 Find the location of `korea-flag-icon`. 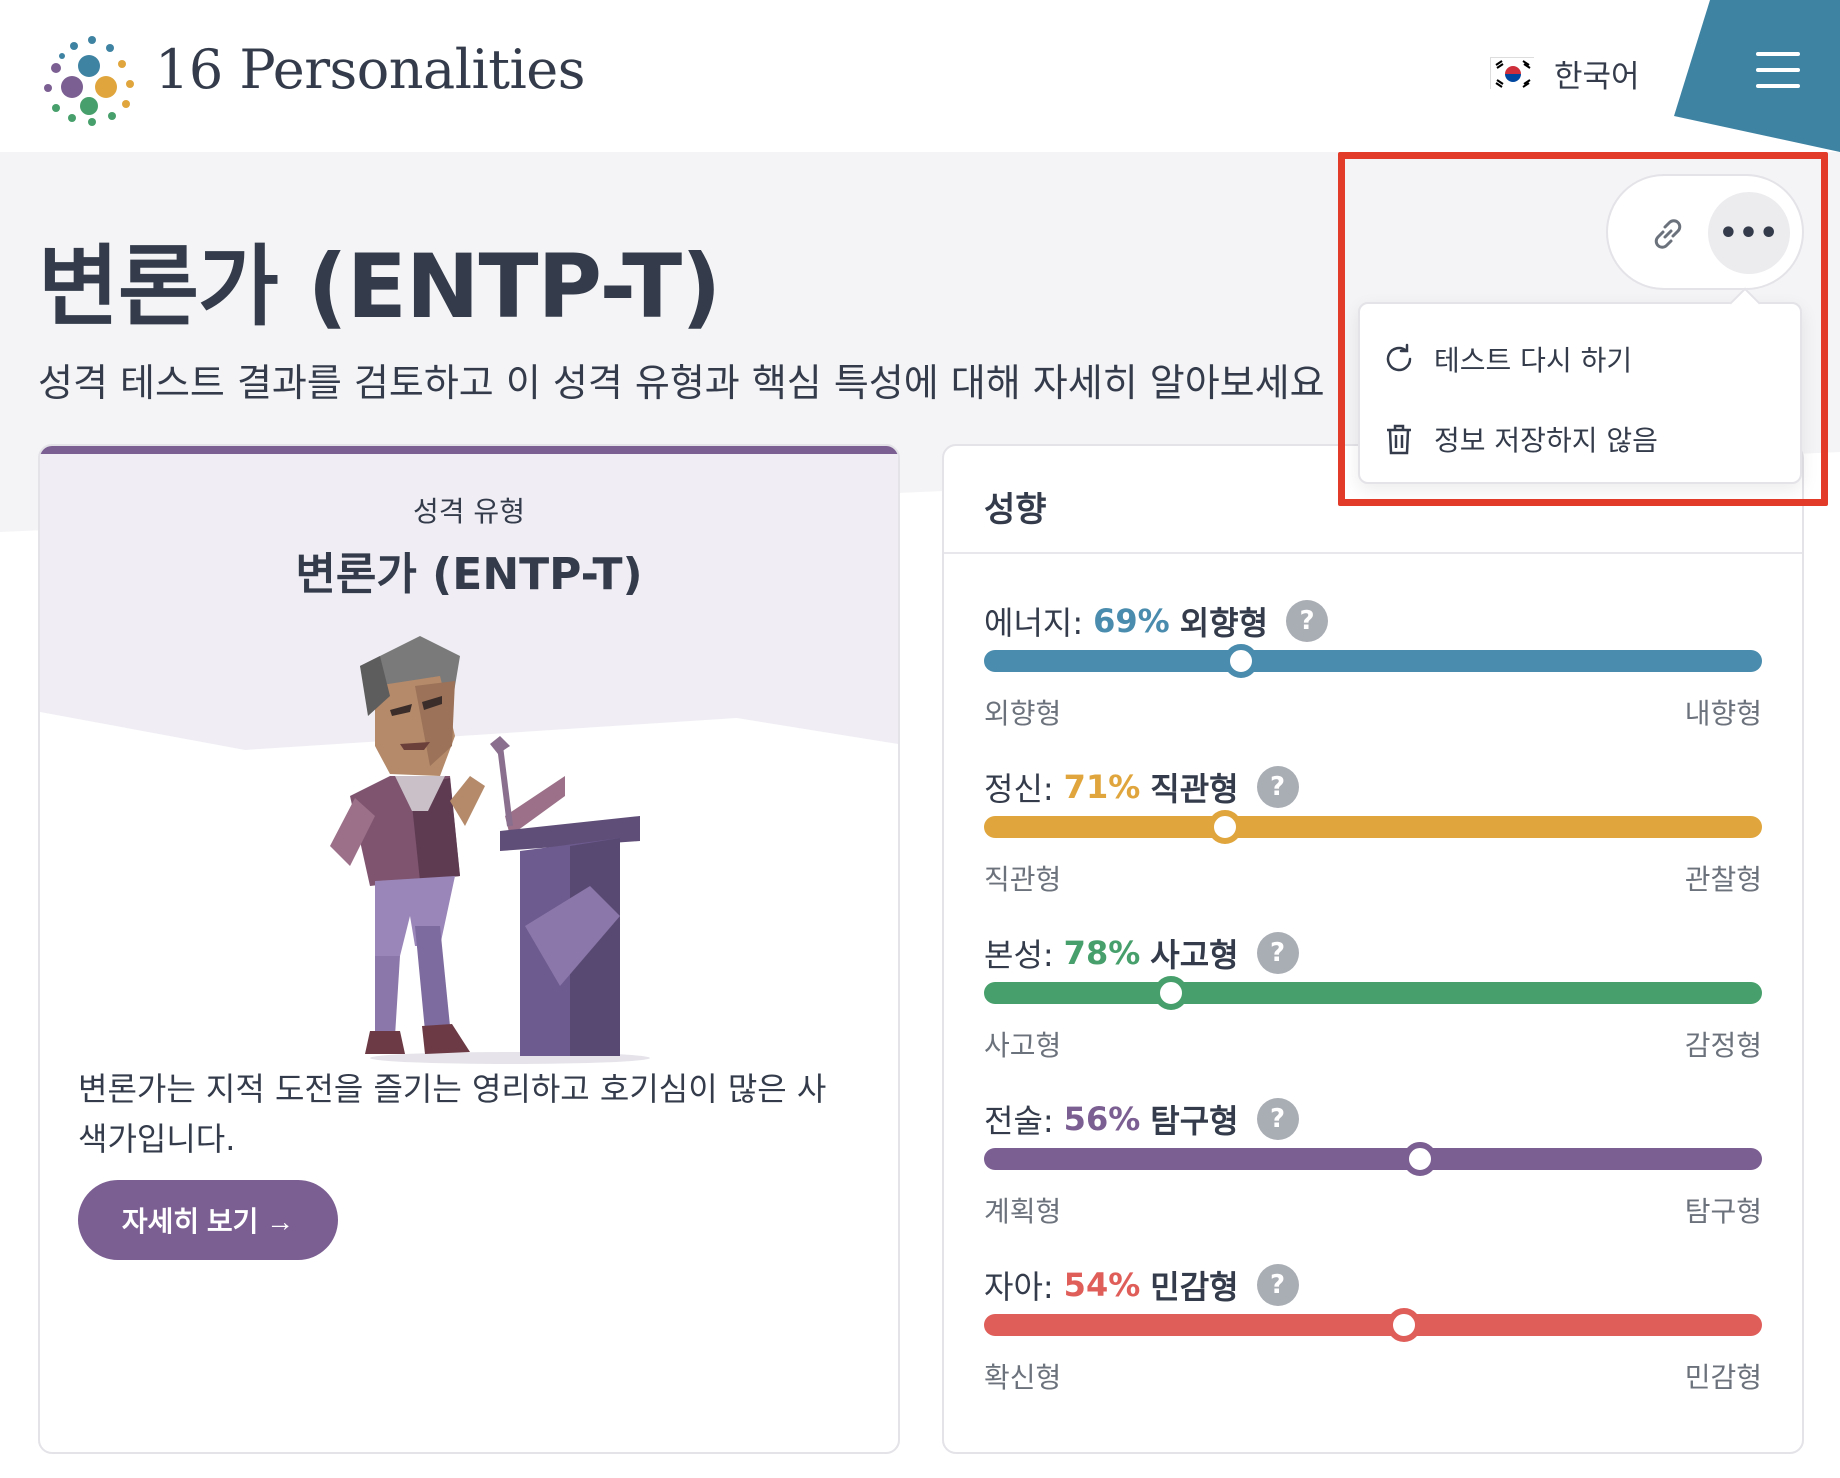

korea-flag-icon is located at coordinates (1512, 73).